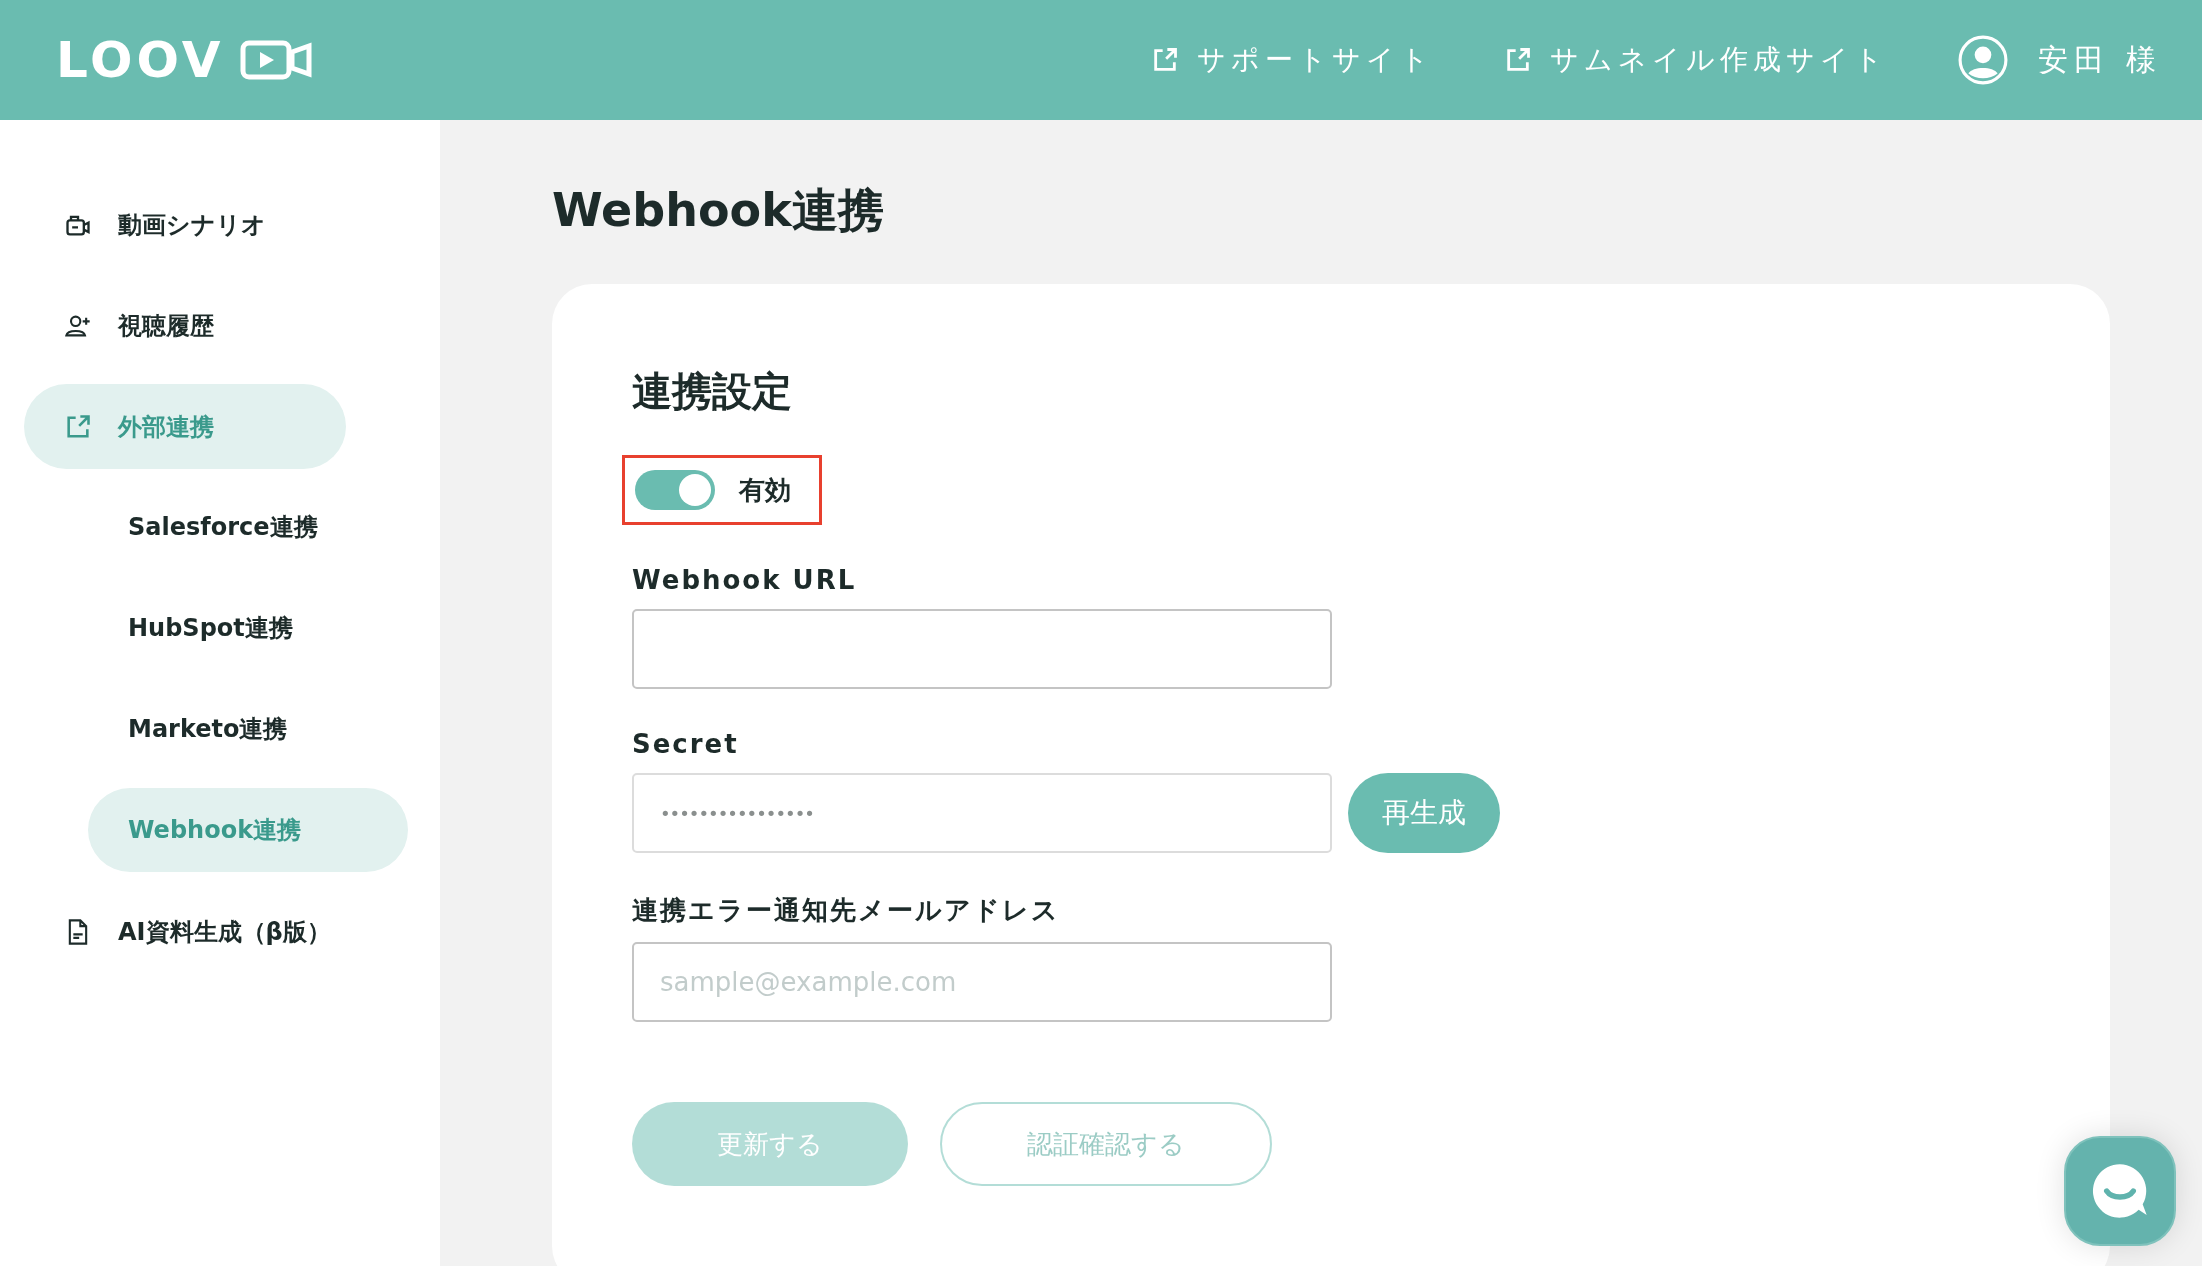 Image resolution: width=2202 pixels, height=1266 pixels. What do you see at coordinates (248, 830) in the screenshot?
I see `sidebar-subitem: Webhook連携` at bounding box center [248, 830].